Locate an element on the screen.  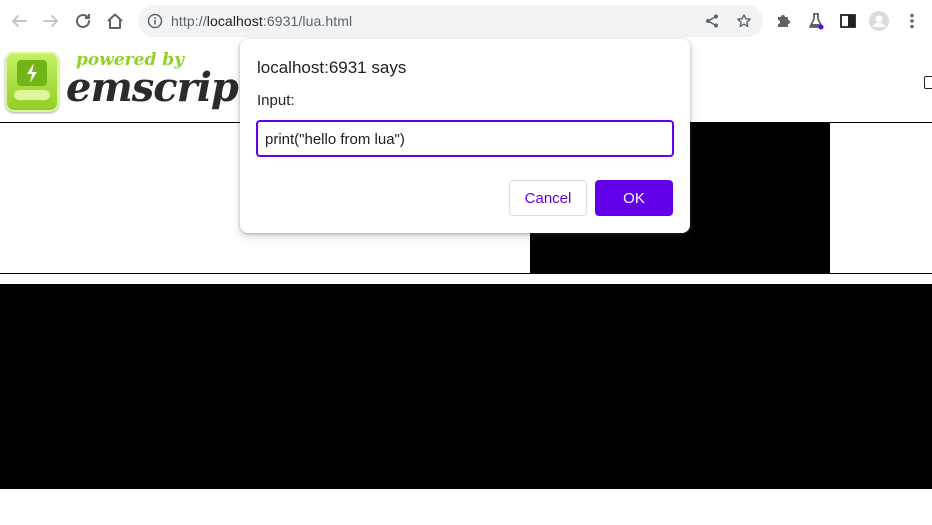
reload-icon is located at coordinates (83, 20).